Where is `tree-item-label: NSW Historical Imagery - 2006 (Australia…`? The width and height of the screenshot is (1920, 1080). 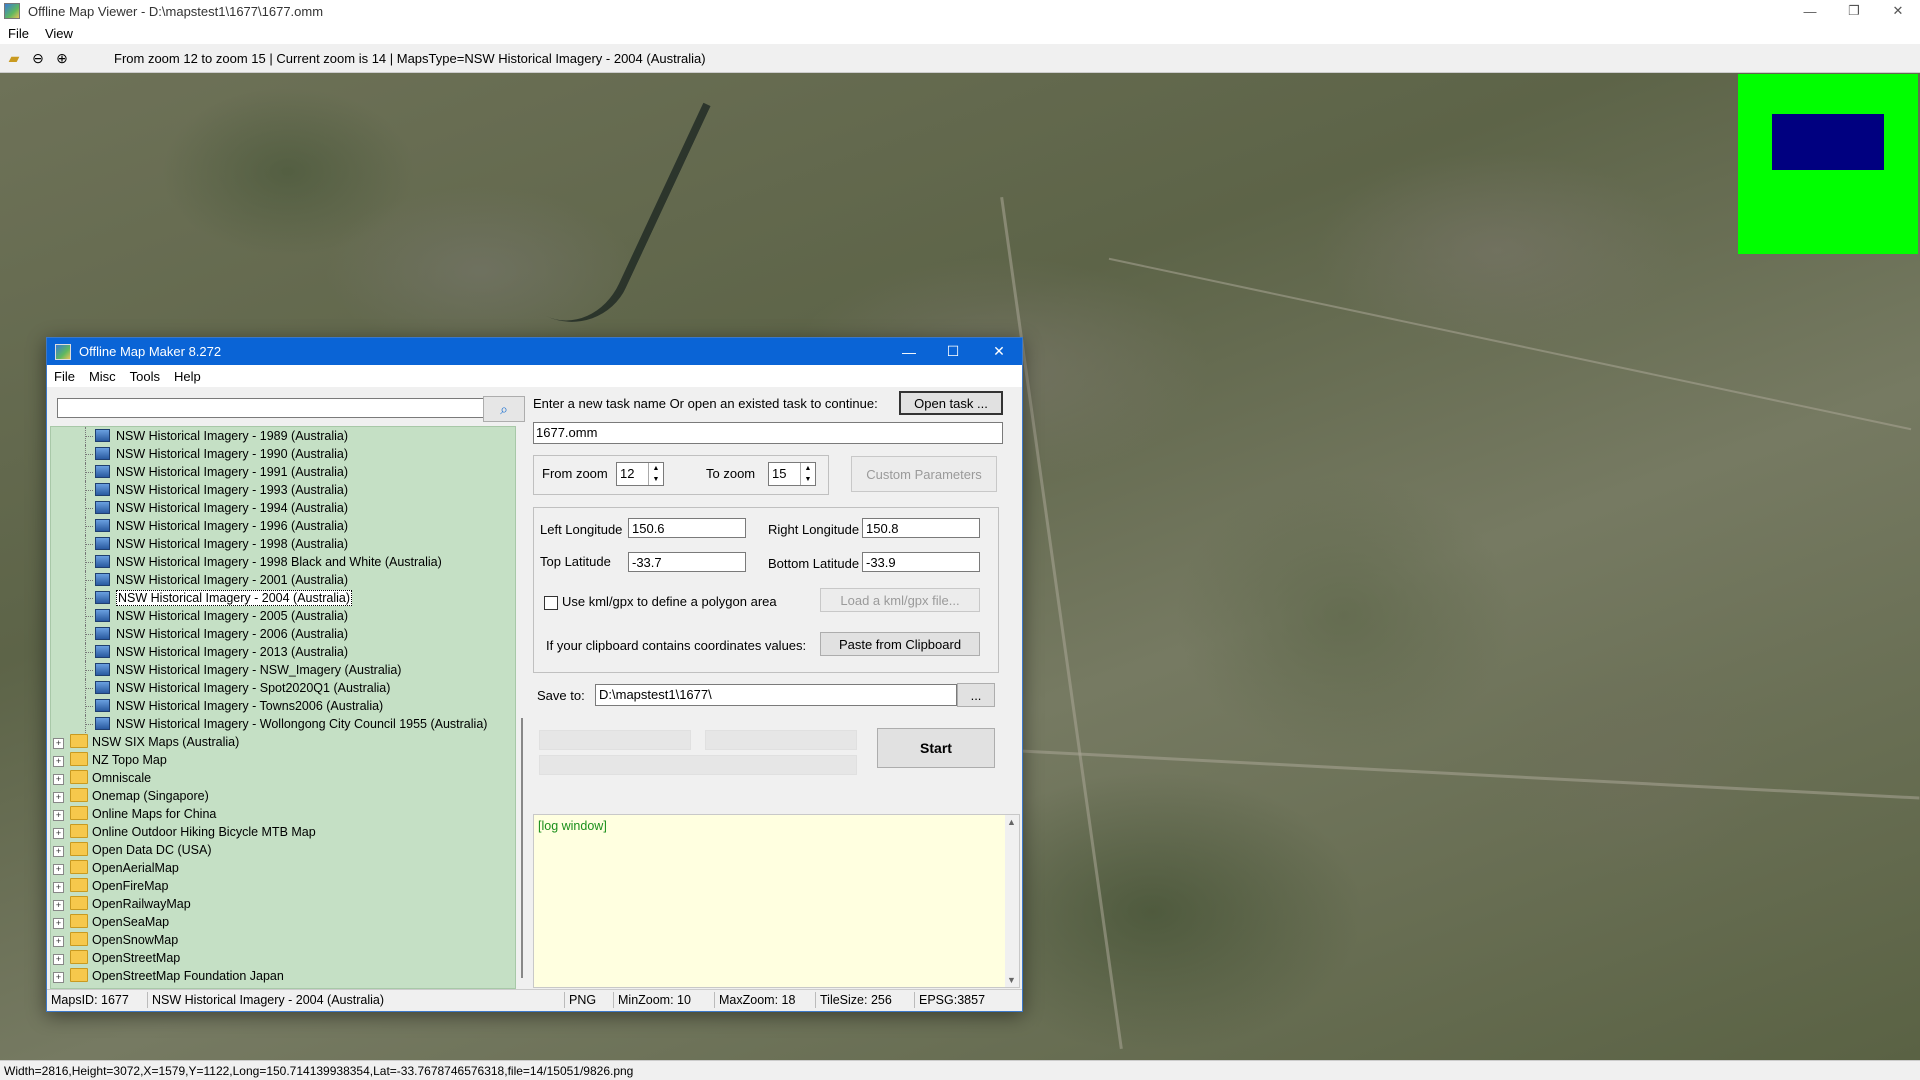
tree-item-label: NSW Historical Imagery - 2006 (Australia… is located at coordinates (232, 634).